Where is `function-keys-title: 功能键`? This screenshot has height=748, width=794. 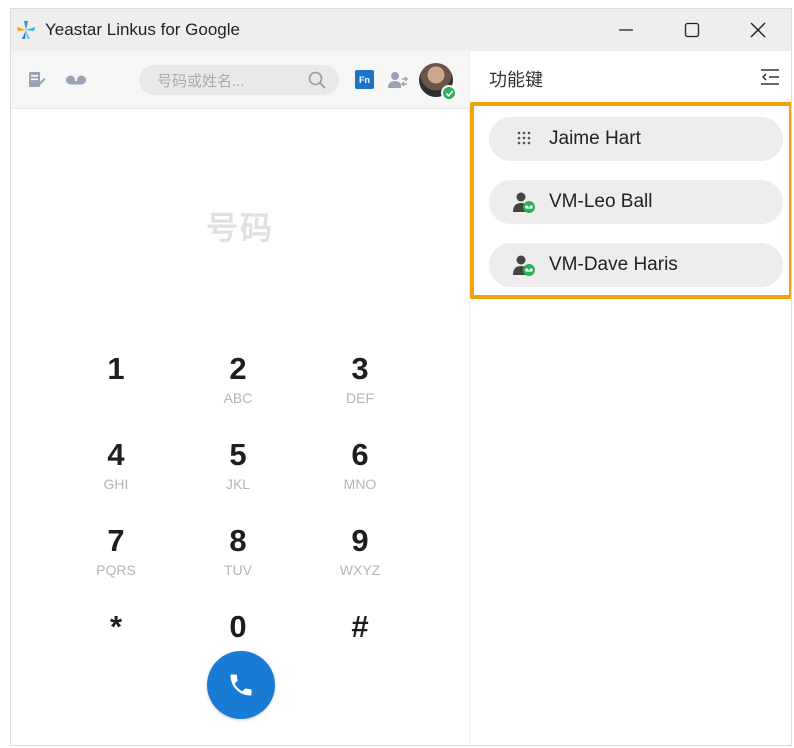
function-keys-title: 功能键 is located at coordinates (516, 80).